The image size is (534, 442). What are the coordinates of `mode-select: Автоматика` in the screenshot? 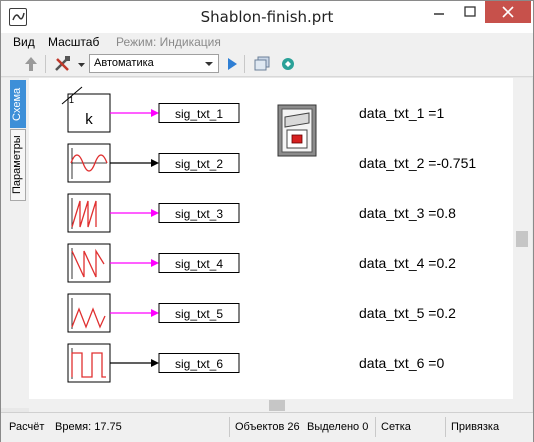 It's located at (154, 63).